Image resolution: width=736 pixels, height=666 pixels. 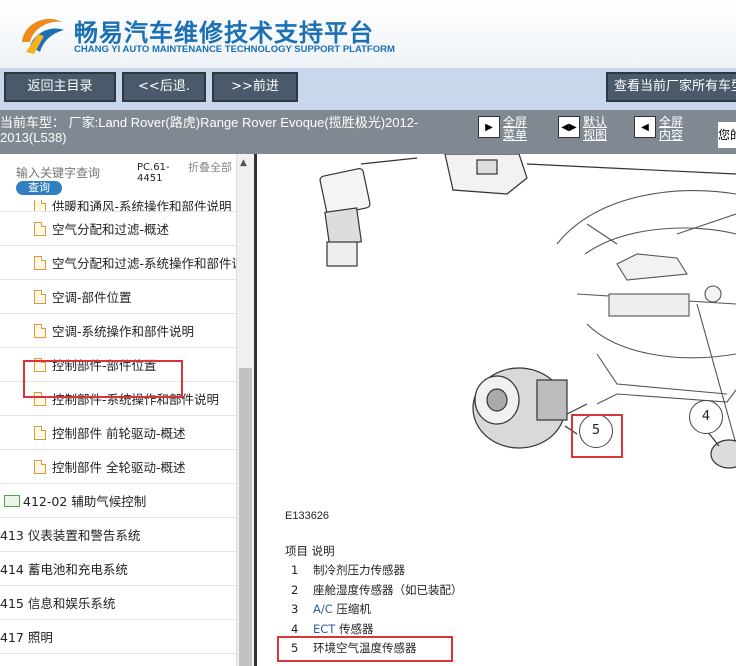 What do you see at coordinates (12, 500) in the screenshot?
I see `folder-icon` at bounding box center [12, 500].